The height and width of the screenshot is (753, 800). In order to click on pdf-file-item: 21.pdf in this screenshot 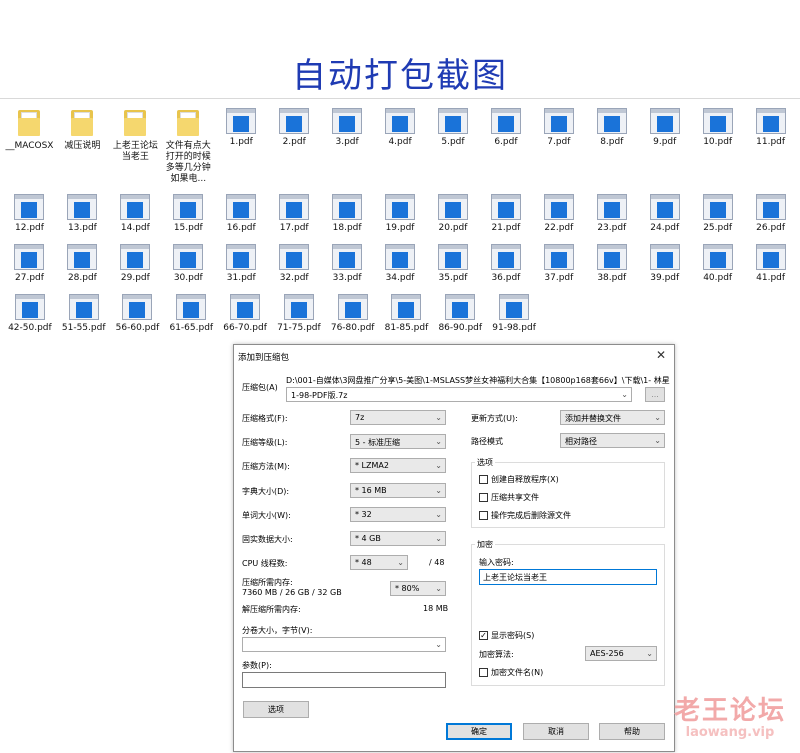, I will do `click(505, 219)`.